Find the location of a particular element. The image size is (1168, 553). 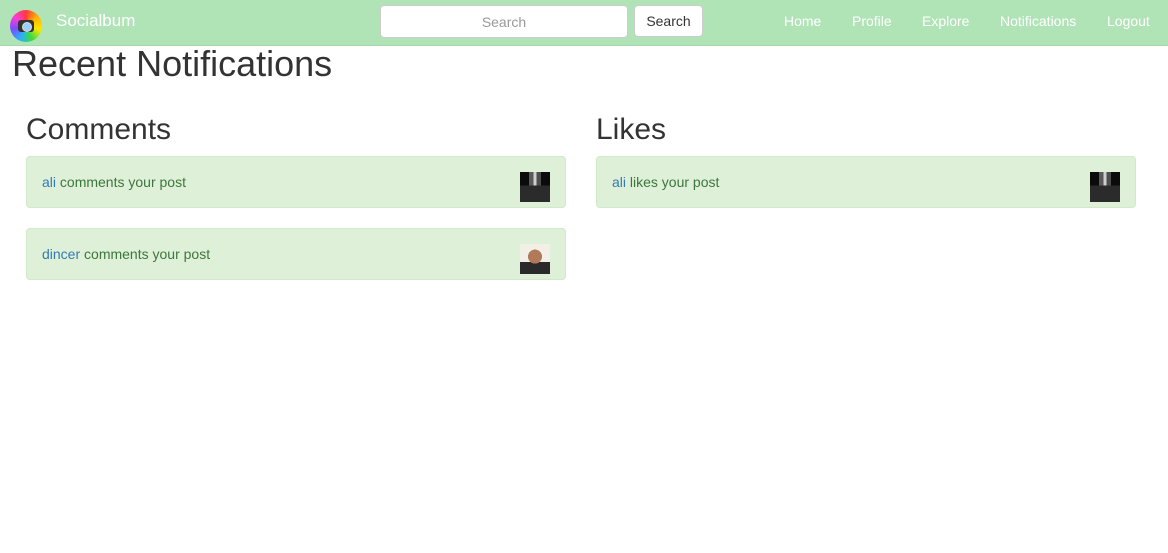

notification-text: dincer comments your post is located at coordinates (126, 254).